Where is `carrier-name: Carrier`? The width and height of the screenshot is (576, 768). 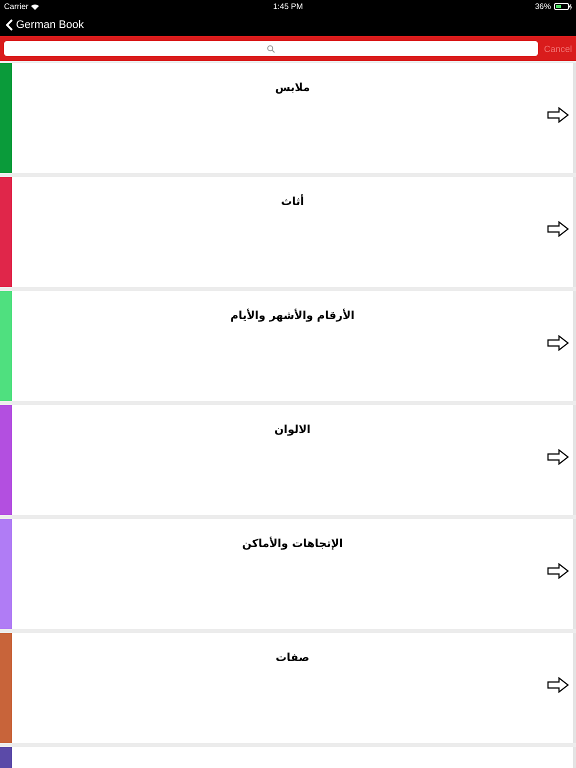
carrier-name: Carrier is located at coordinates (16, 6).